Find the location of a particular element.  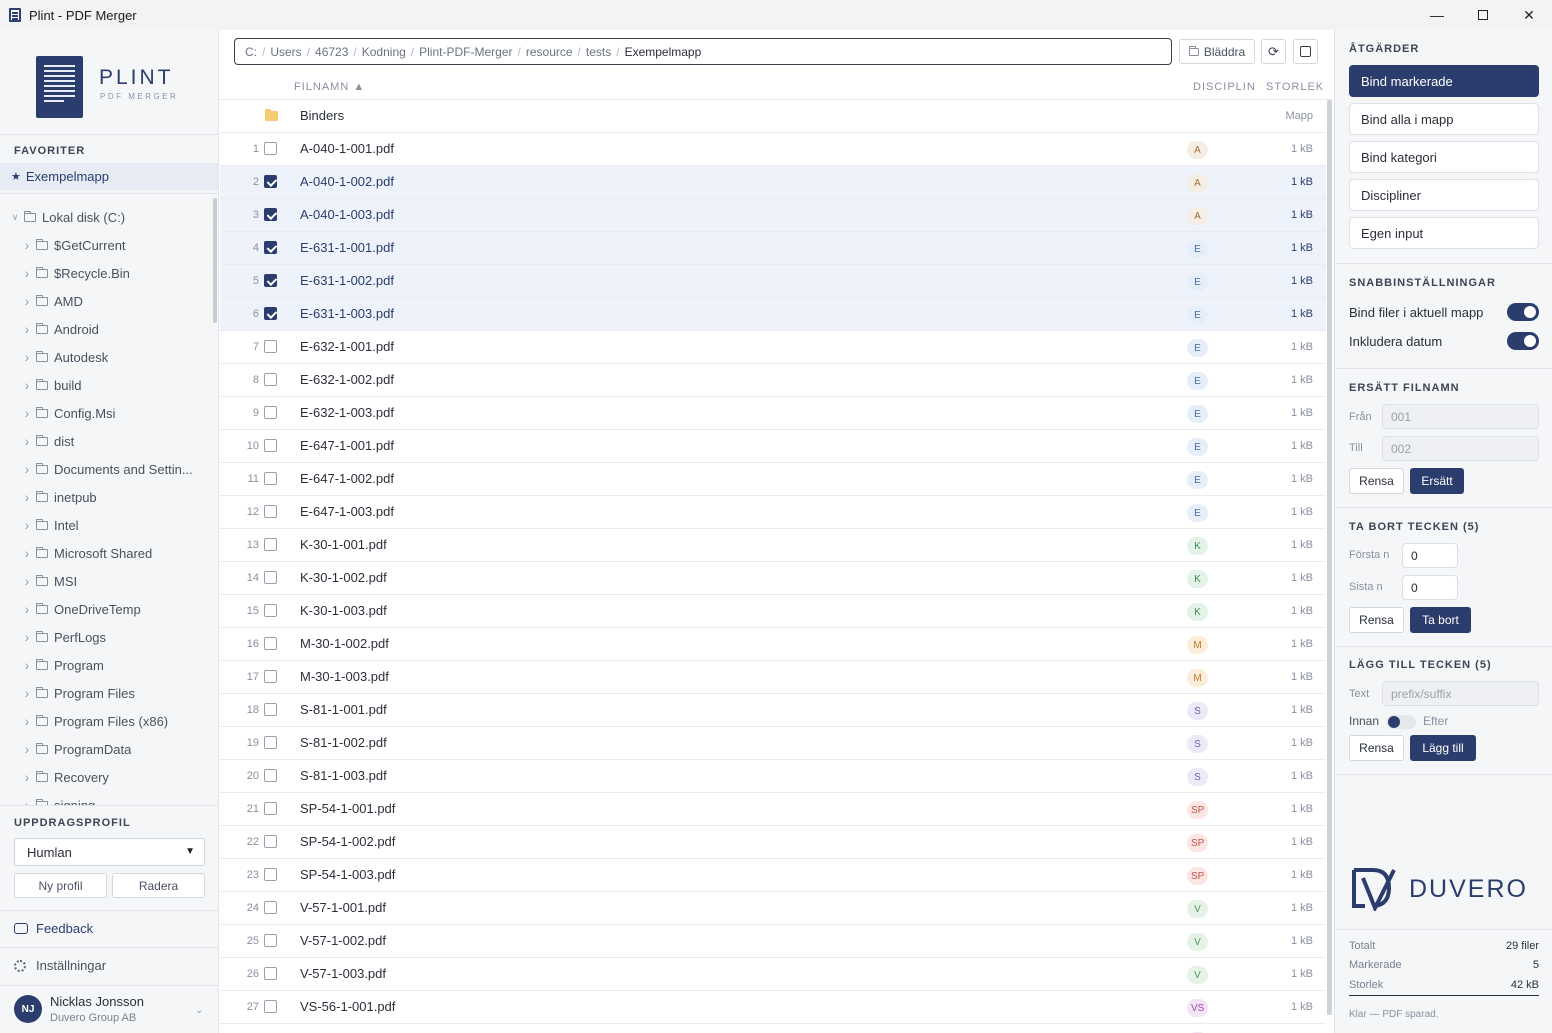

minimize-button: — is located at coordinates (1437, 15).